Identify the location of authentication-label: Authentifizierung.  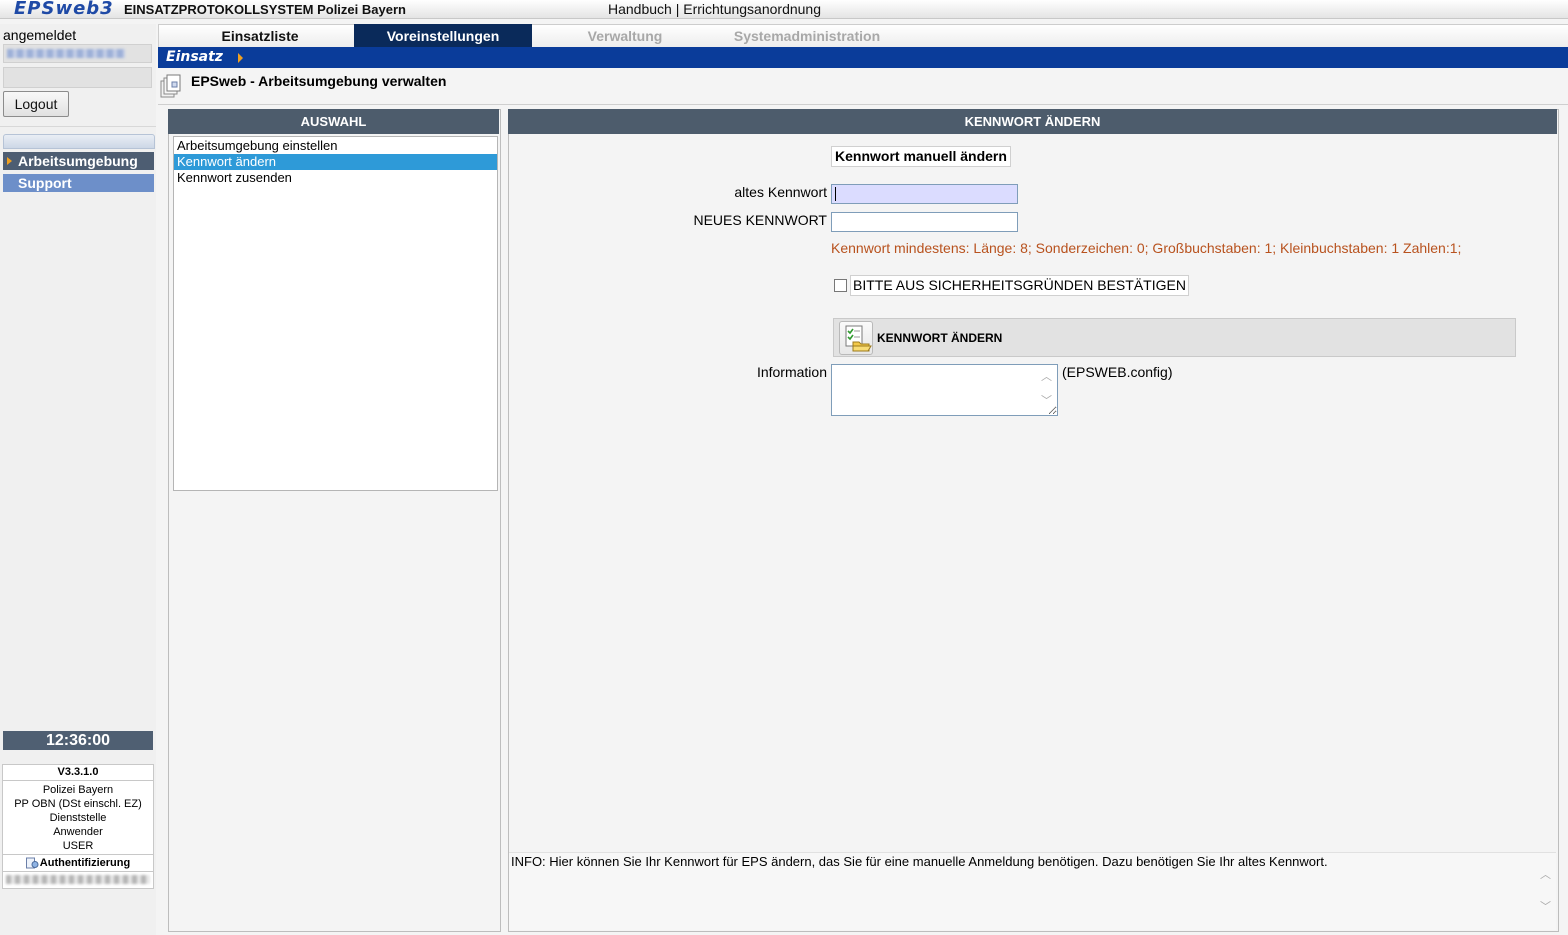
(78, 863).